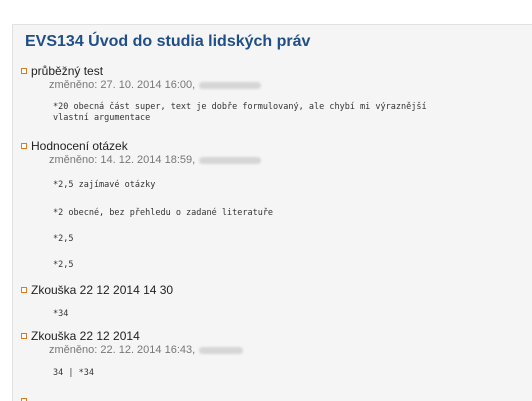 This screenshot has height=401, width=532. What do you see at coordinates (286, 85) in the screenshot?
I see `entry-modified: změněno: 27. 10. 2014 16:00,` at bounding box center [286, 85].